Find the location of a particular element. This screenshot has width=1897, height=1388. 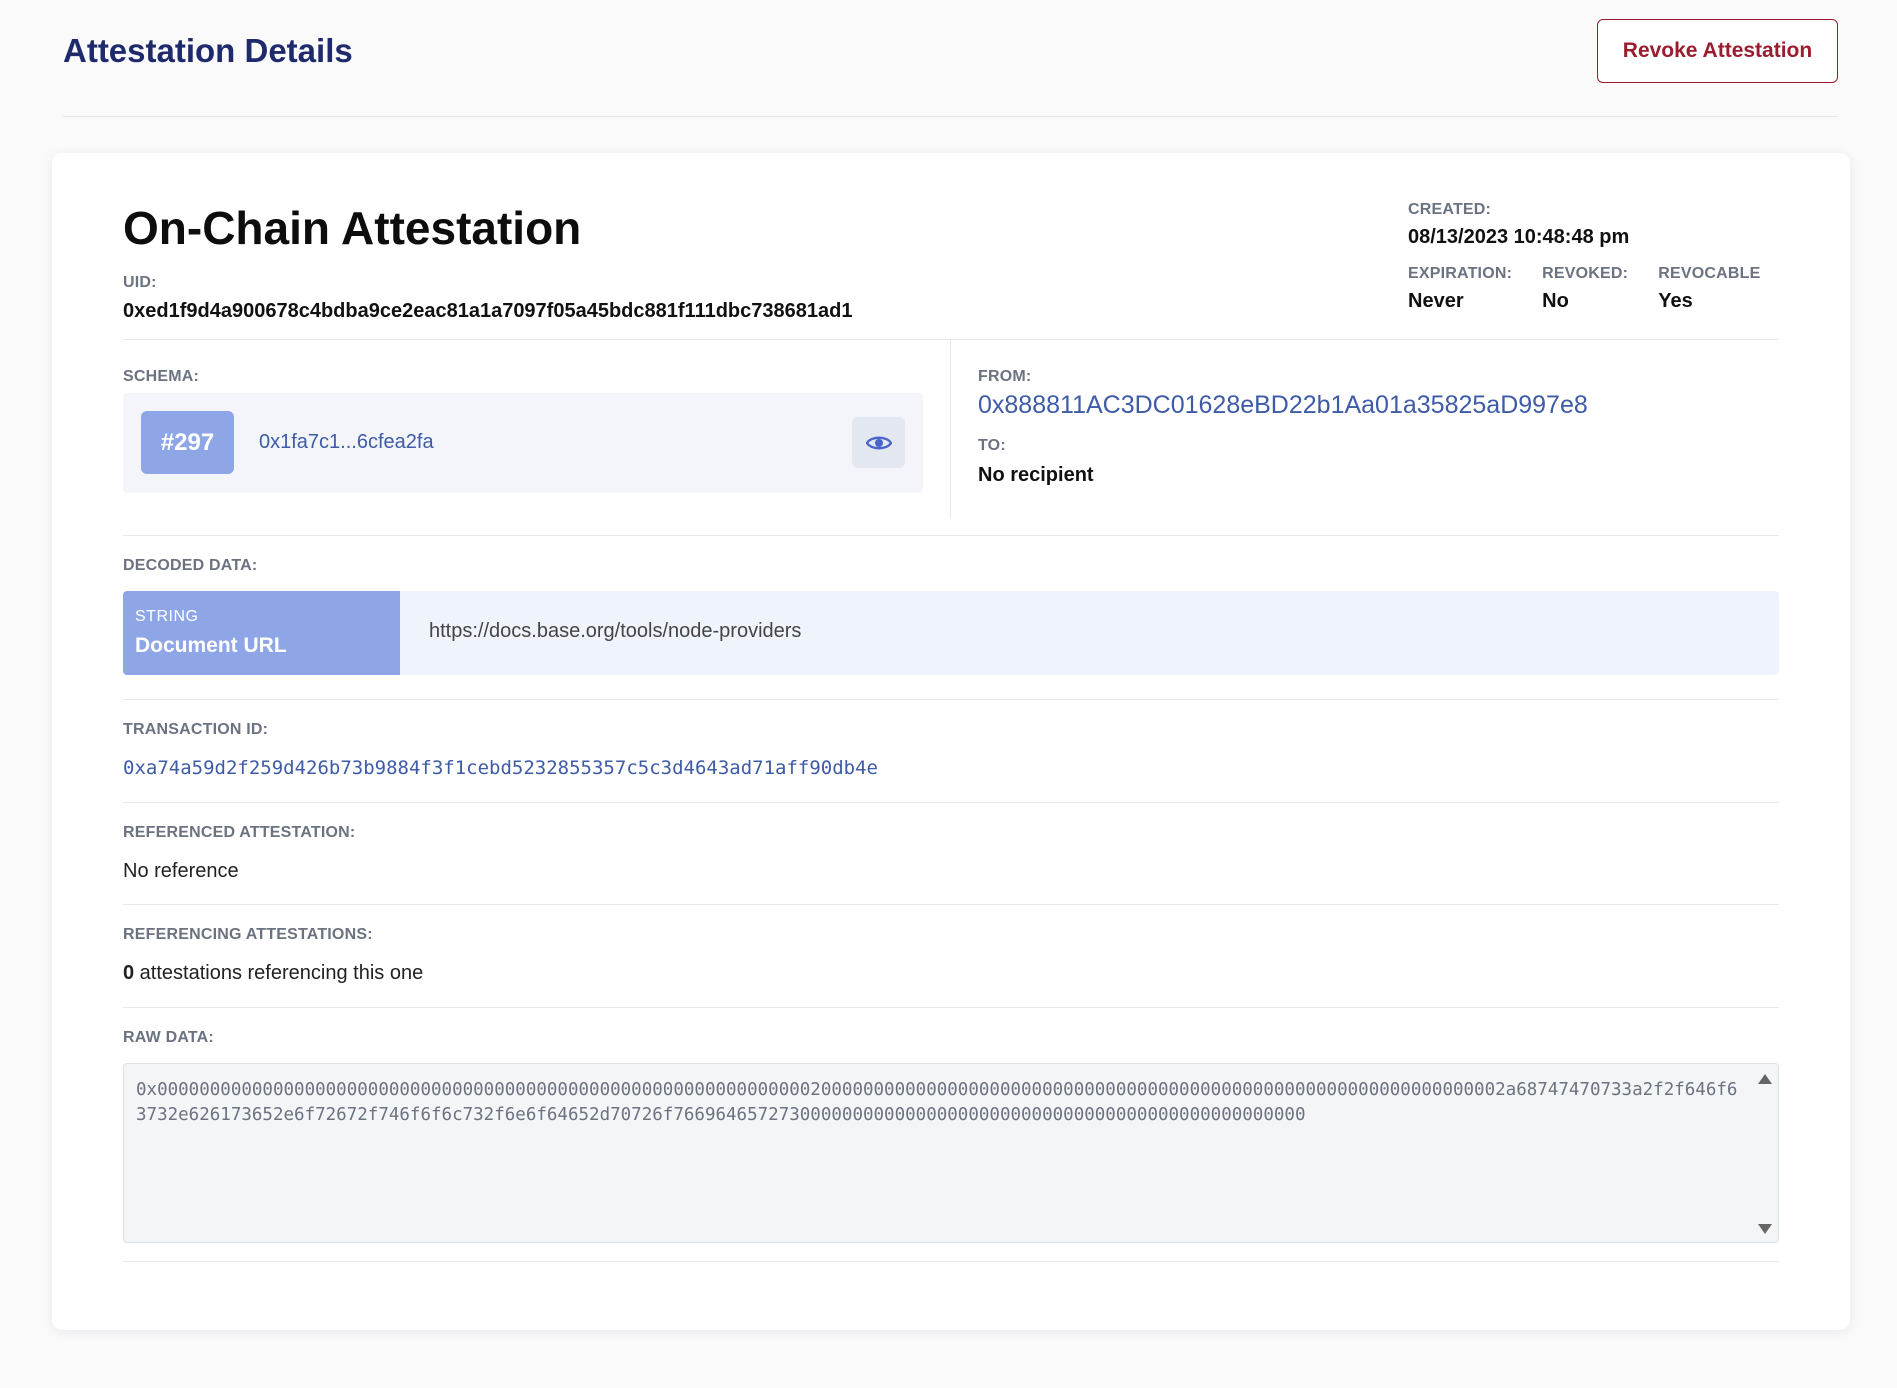

field-name-label: Document URL is located at coordinates (211, 645).